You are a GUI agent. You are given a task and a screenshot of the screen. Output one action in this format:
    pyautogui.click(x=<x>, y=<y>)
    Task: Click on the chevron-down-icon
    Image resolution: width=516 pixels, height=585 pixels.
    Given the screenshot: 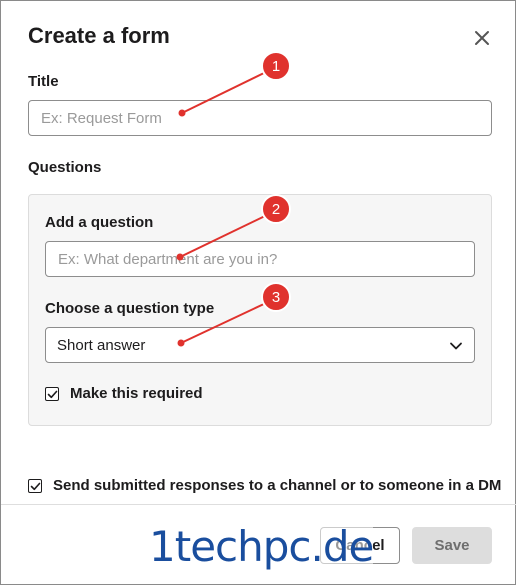 What is the action you would take?
    pyautogui.click(x=456, y=346)
    